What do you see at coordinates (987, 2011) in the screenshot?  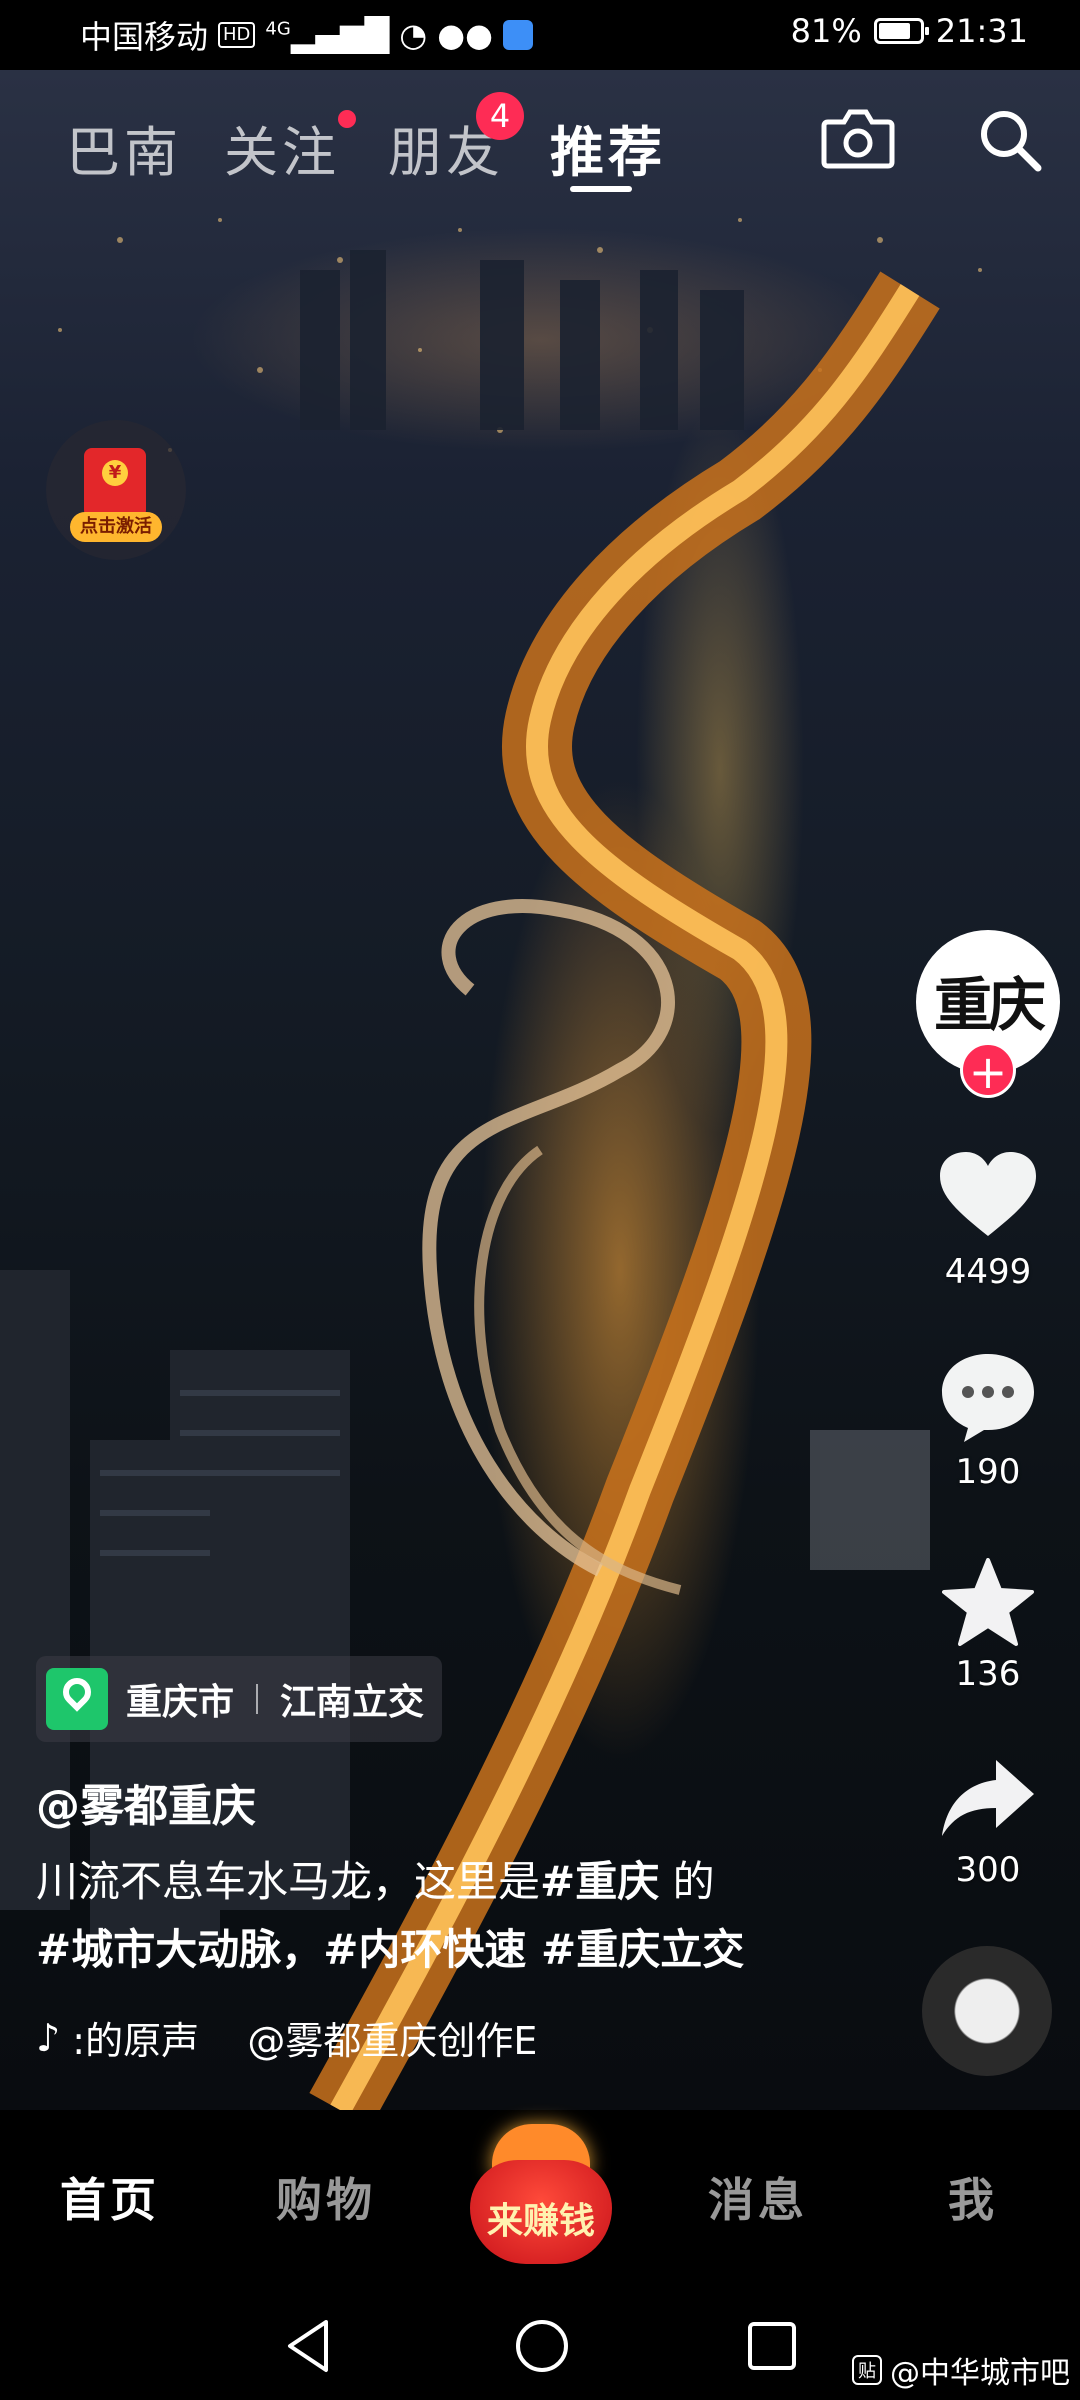 I see `music-disc-icon` at bounding box center [987, 2011].